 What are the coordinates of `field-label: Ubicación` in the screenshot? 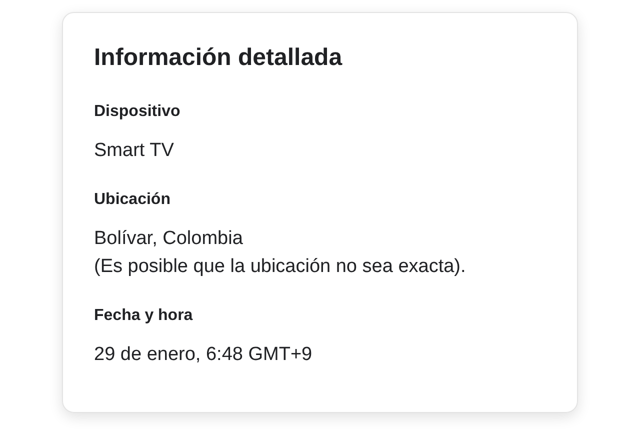 It's located at (133, 200).